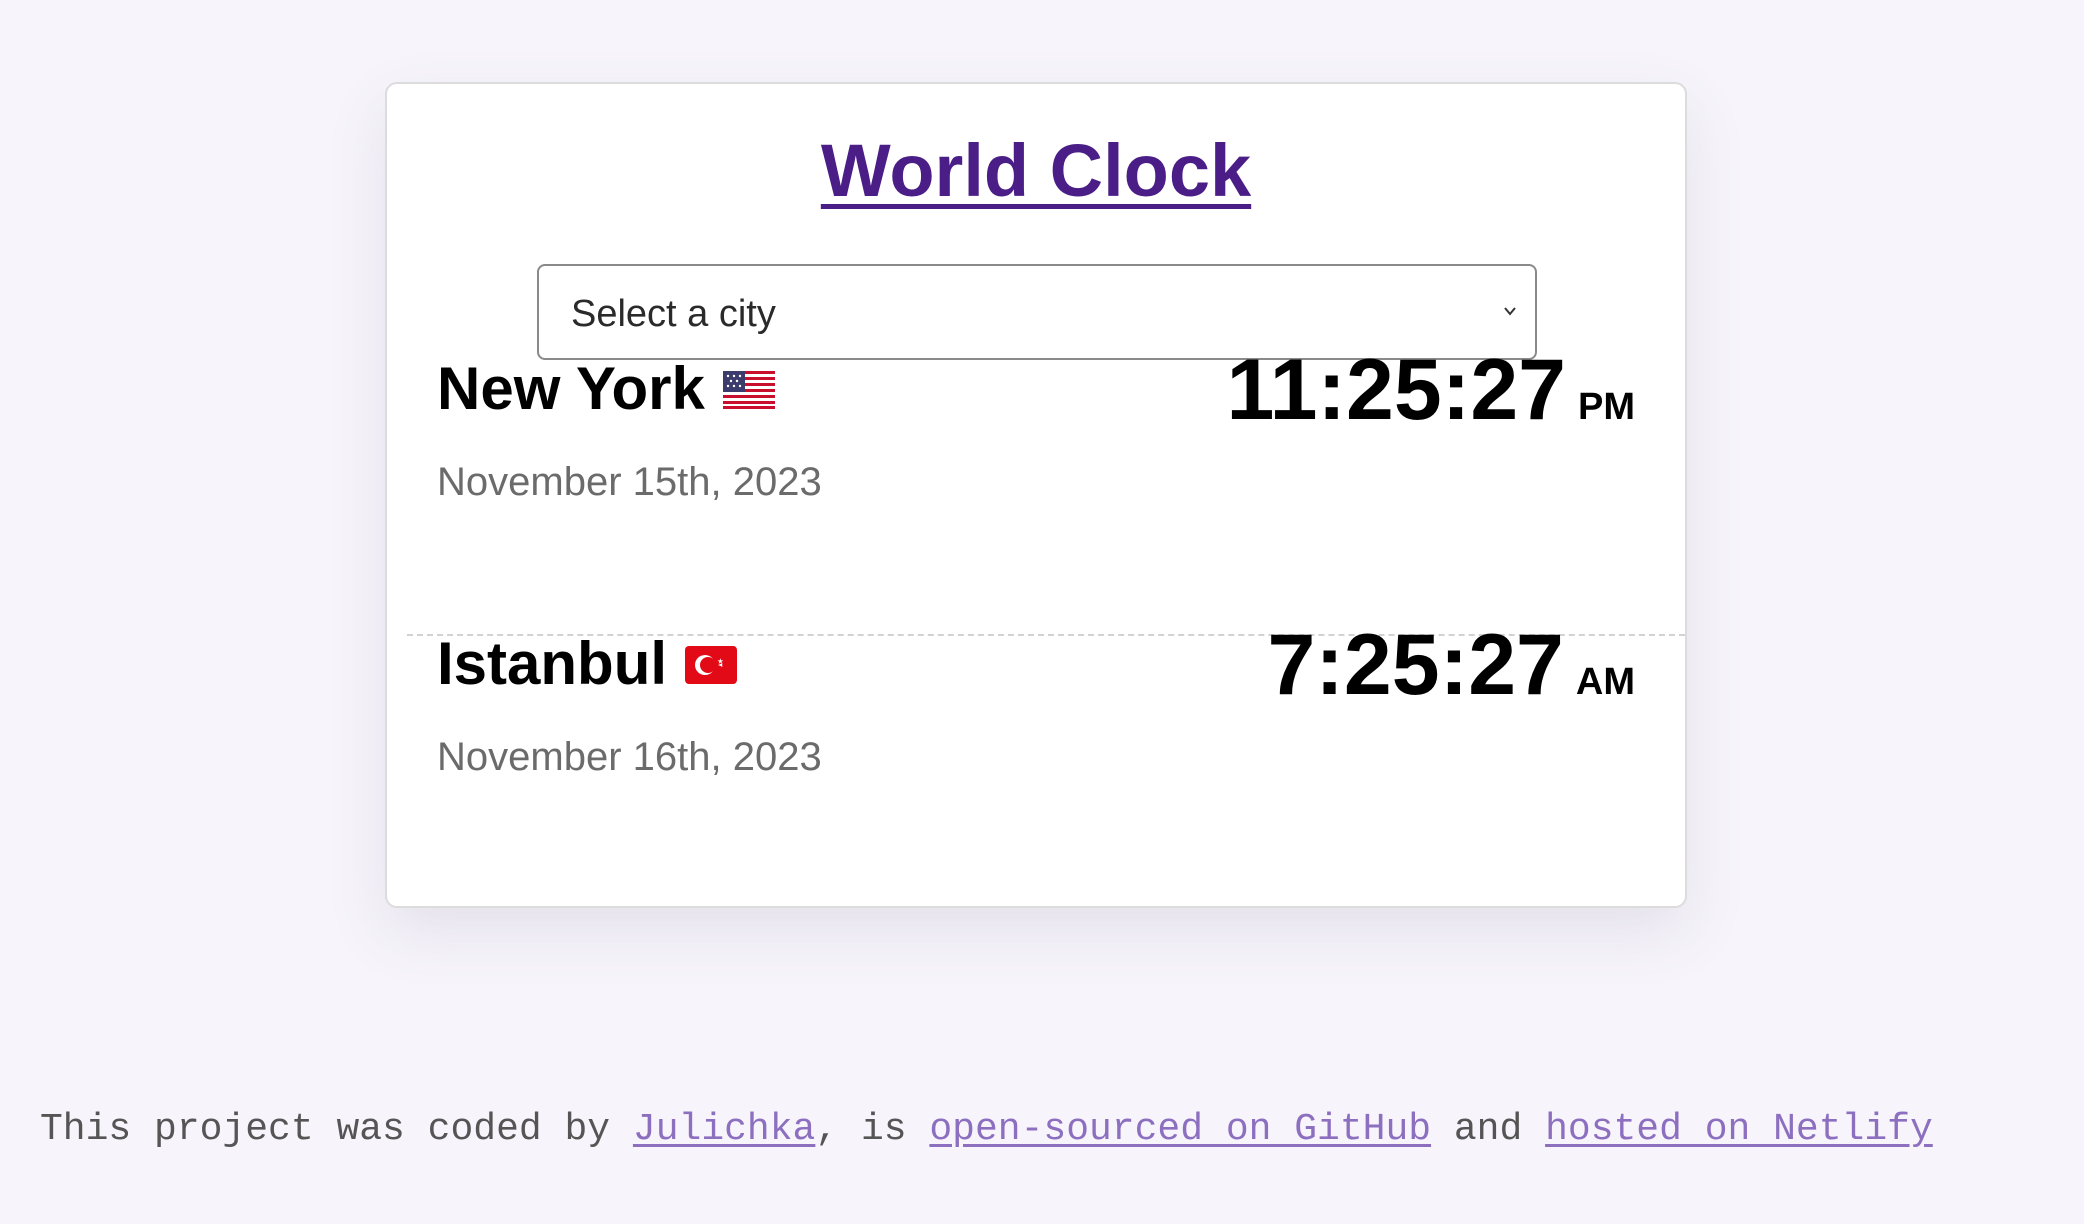 The image size is (2084, 1224). What do you see at coordinates (1606, 407) in the screenshot?
I see `time-period: PM` at bounding box center [1606, 407].